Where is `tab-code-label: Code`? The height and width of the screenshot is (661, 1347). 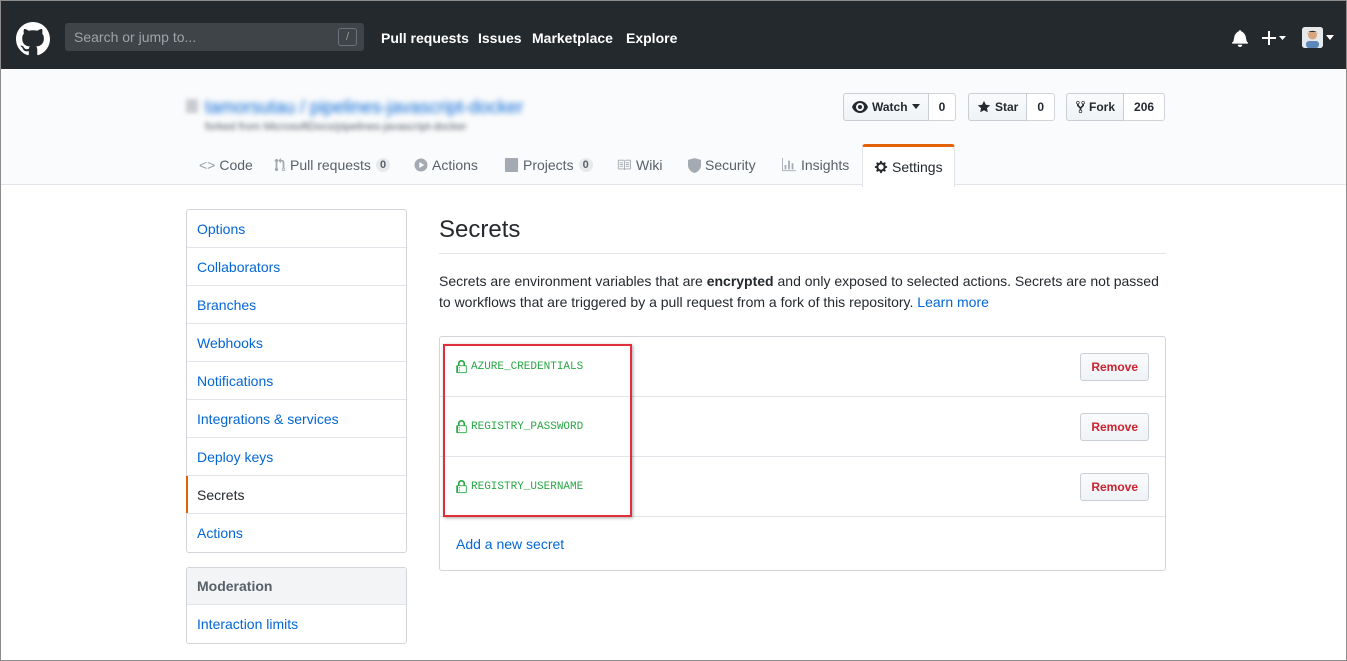 tab-code-label: Code is located at coordinates (236, 165).